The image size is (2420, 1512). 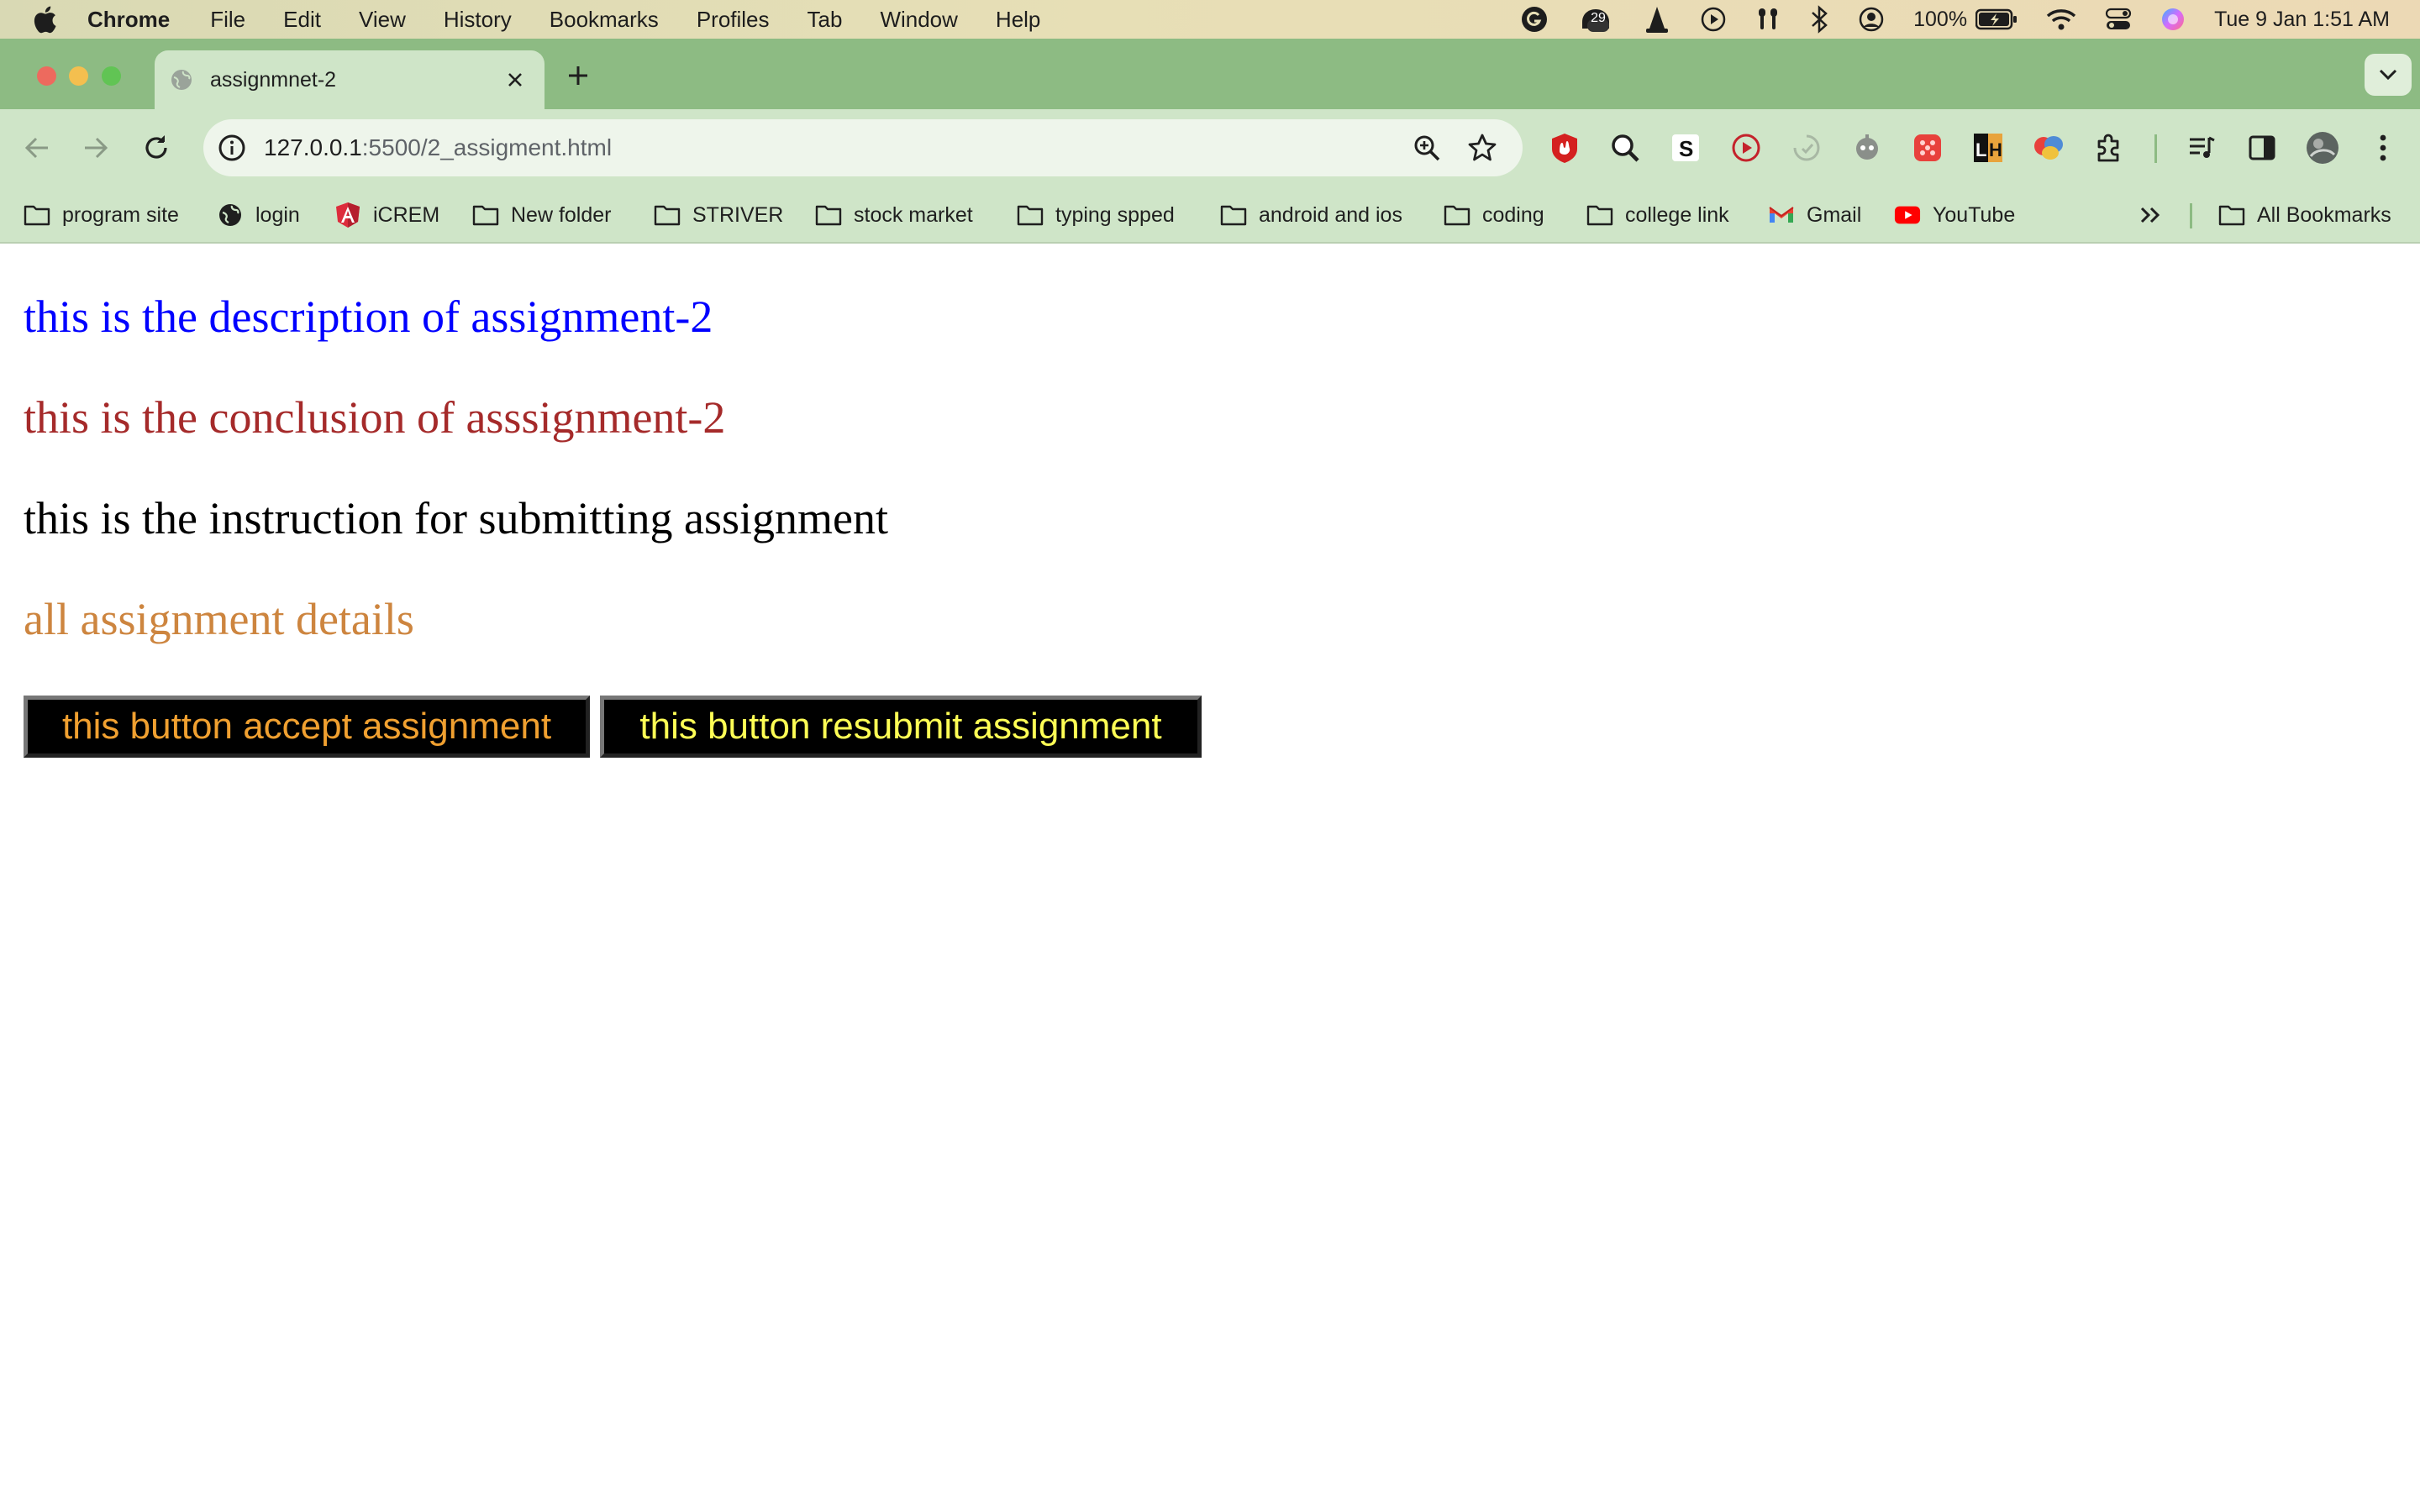 What do you see at coordinates (901, 727) in the screenshot?
I see `resubmit-assignment-button: this button resubmit assignment` at bounding box center [901, 727].